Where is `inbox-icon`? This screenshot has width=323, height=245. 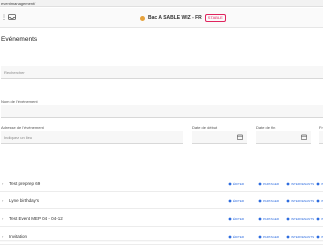 inbox-icon is located at coordinates (12, 17).